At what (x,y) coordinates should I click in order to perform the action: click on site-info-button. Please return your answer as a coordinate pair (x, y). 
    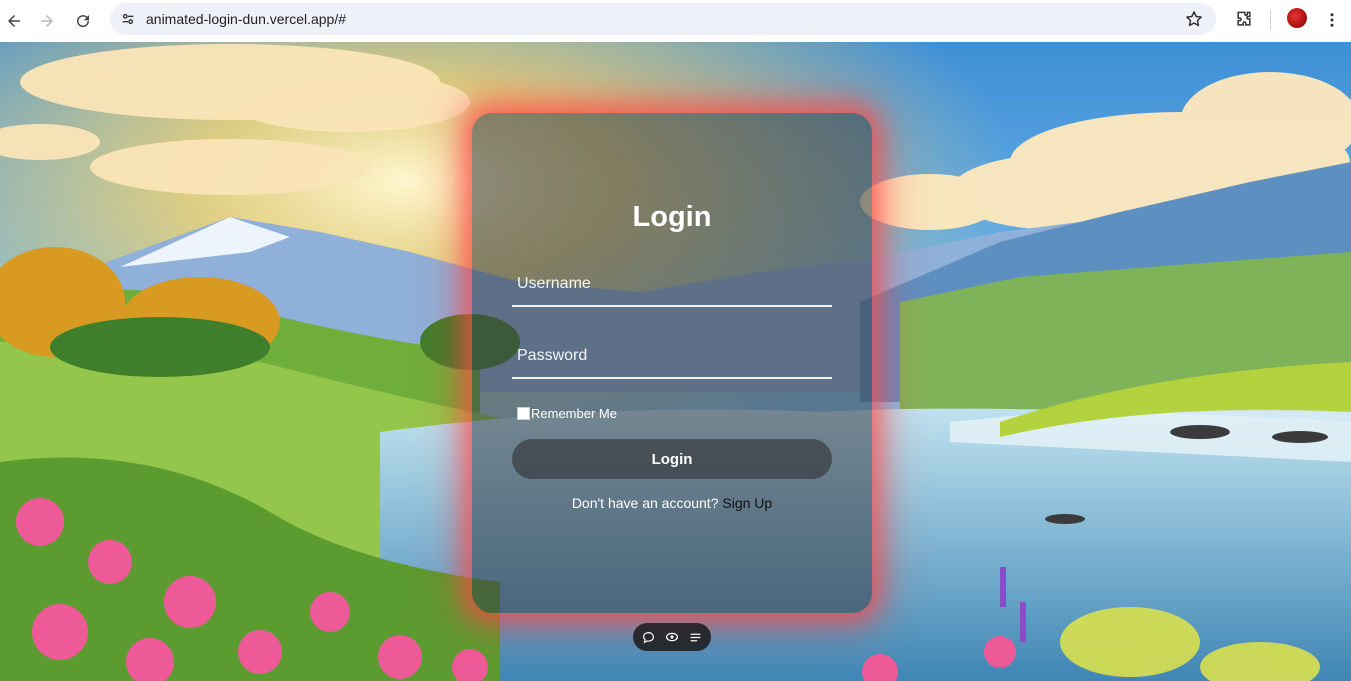
    Looking at the image, I should click on (128, 19).